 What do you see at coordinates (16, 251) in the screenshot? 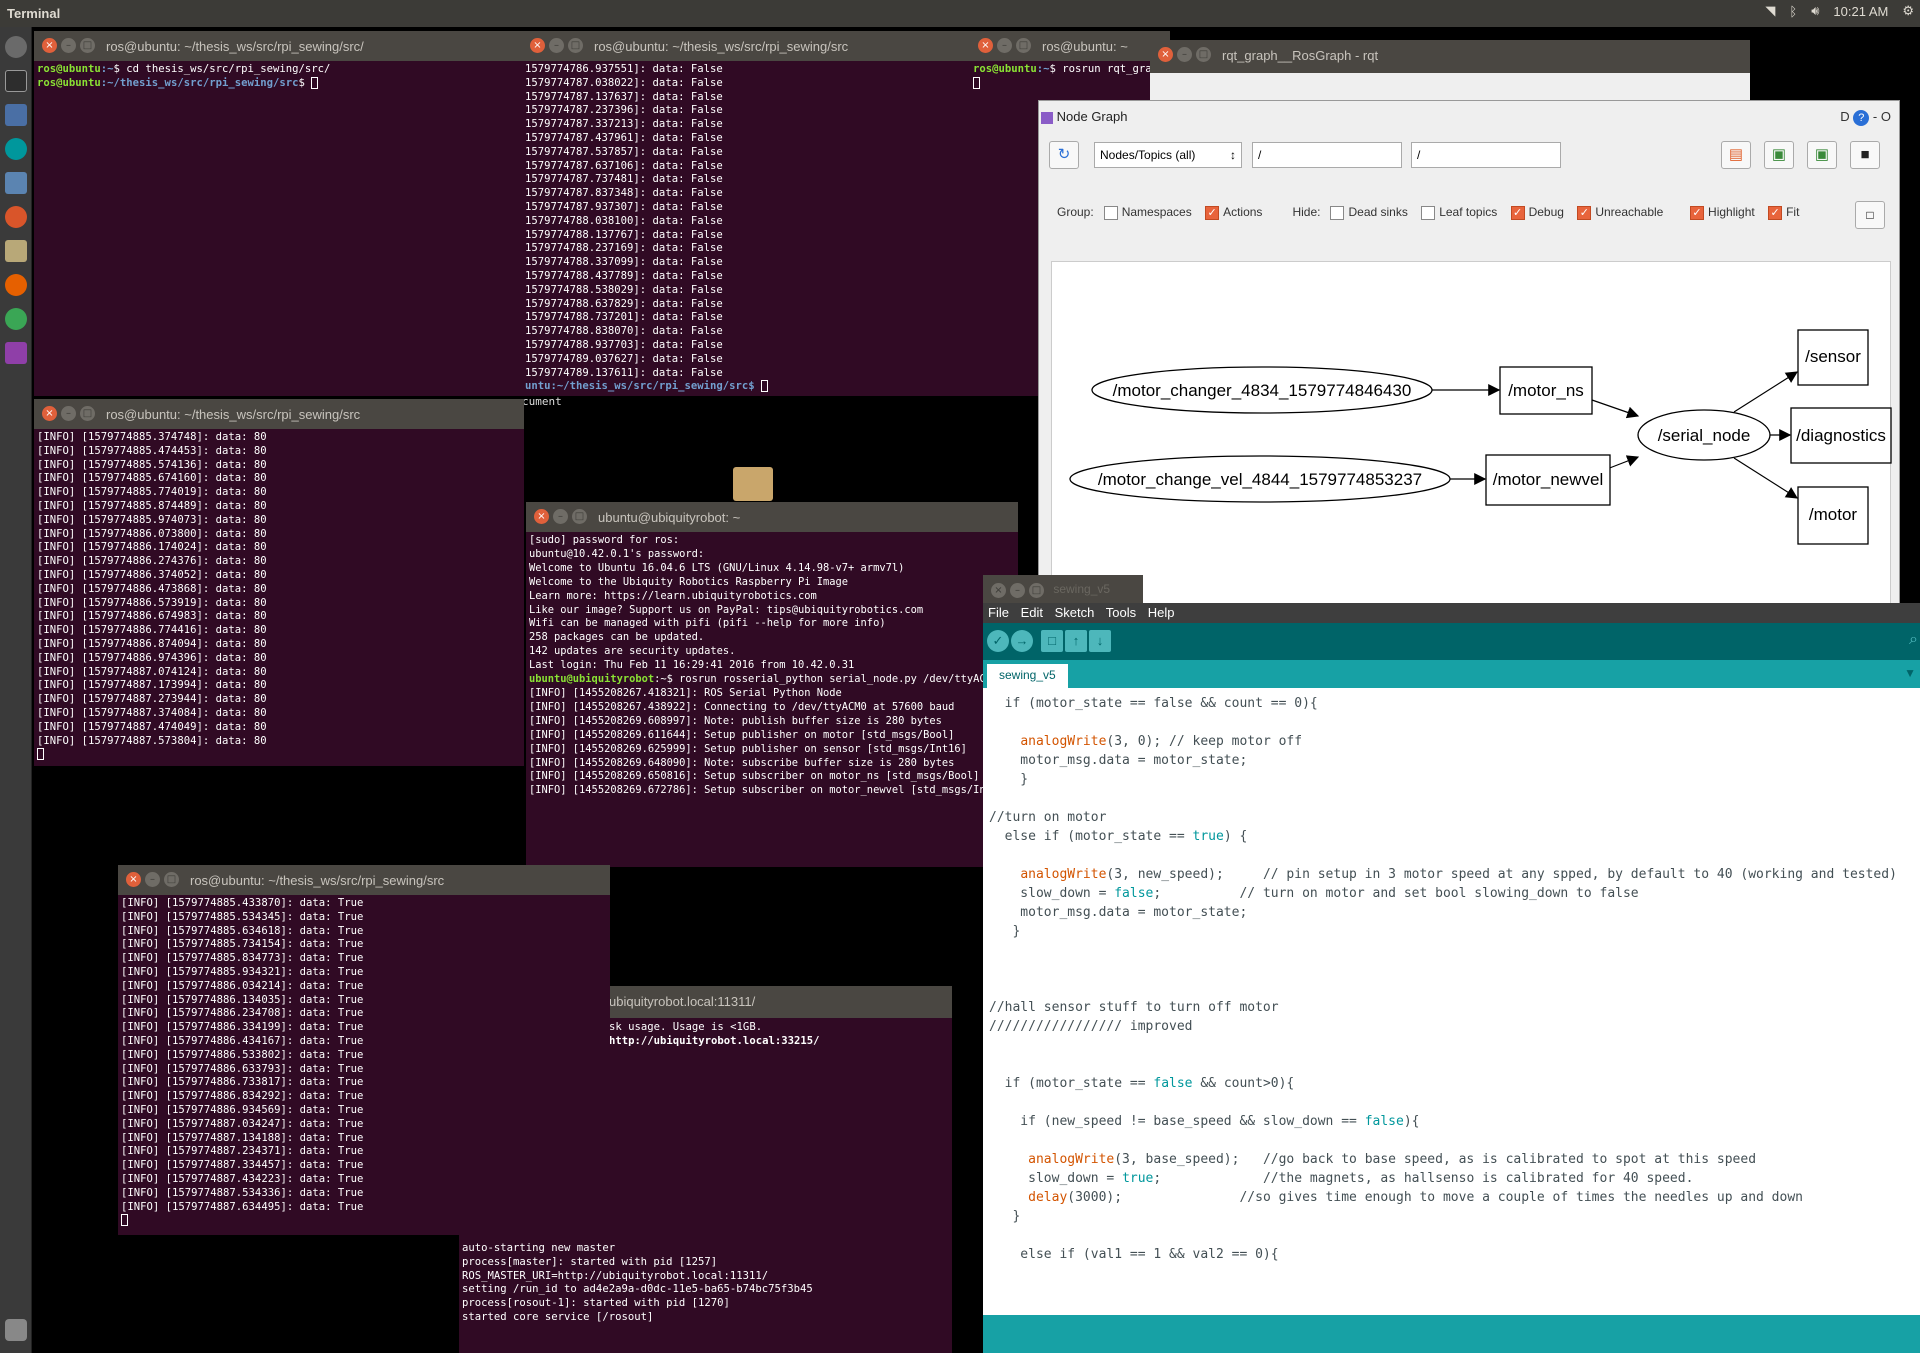
I see `archive-icon` at bounding box center [16, 251].